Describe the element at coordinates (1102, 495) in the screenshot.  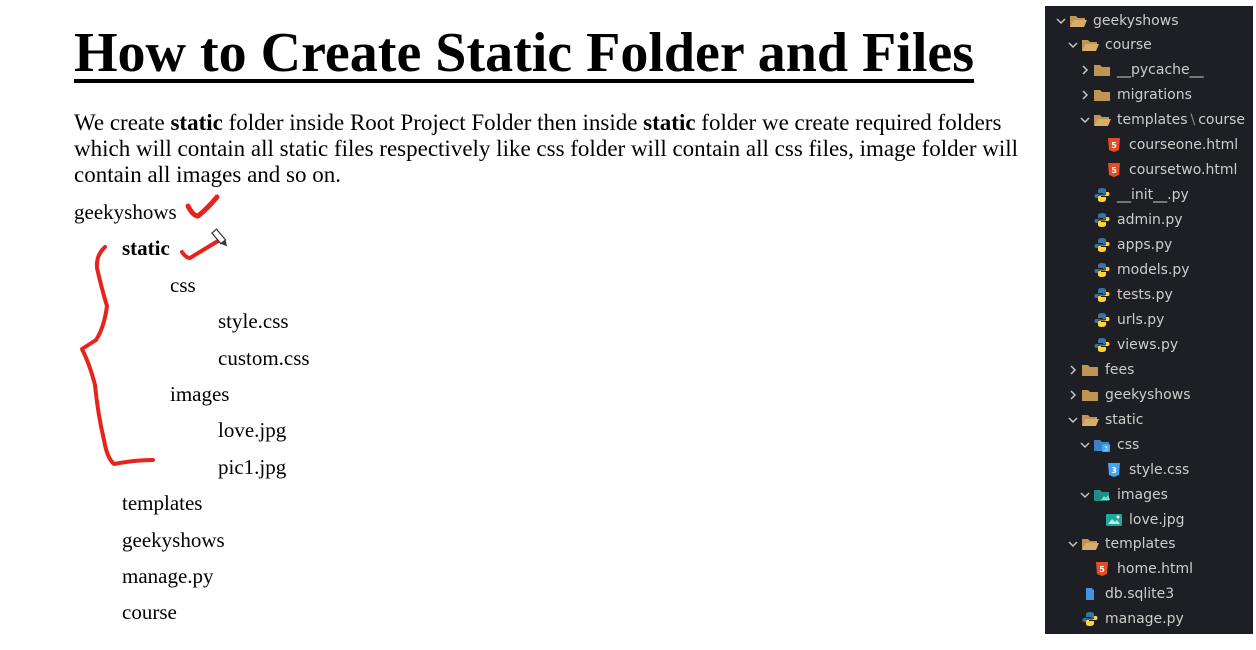
I see `images-folder-icon` at that location.